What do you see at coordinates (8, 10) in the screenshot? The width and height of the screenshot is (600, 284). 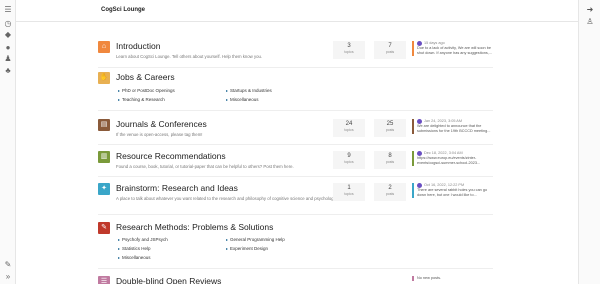 I see `list-icon: ☰` at bounding box center [8, 10].